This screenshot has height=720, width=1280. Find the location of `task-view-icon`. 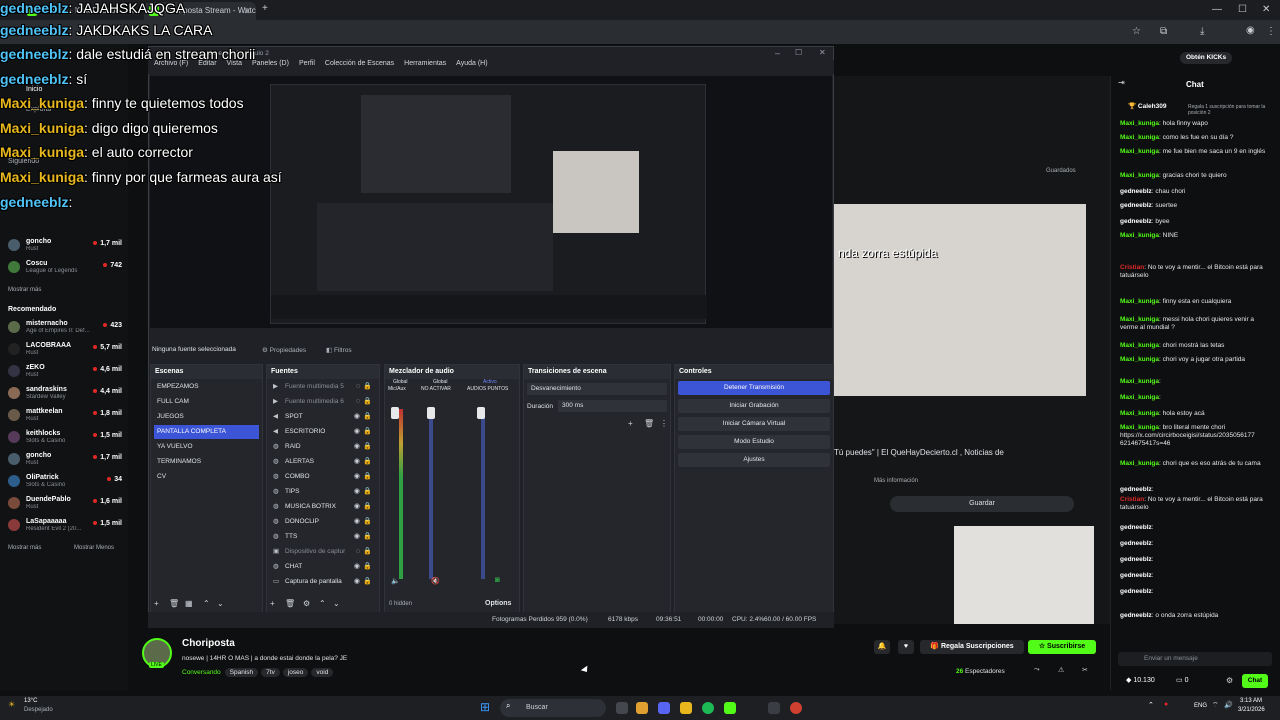

task-view-icon is located at coordinates (622, 708).